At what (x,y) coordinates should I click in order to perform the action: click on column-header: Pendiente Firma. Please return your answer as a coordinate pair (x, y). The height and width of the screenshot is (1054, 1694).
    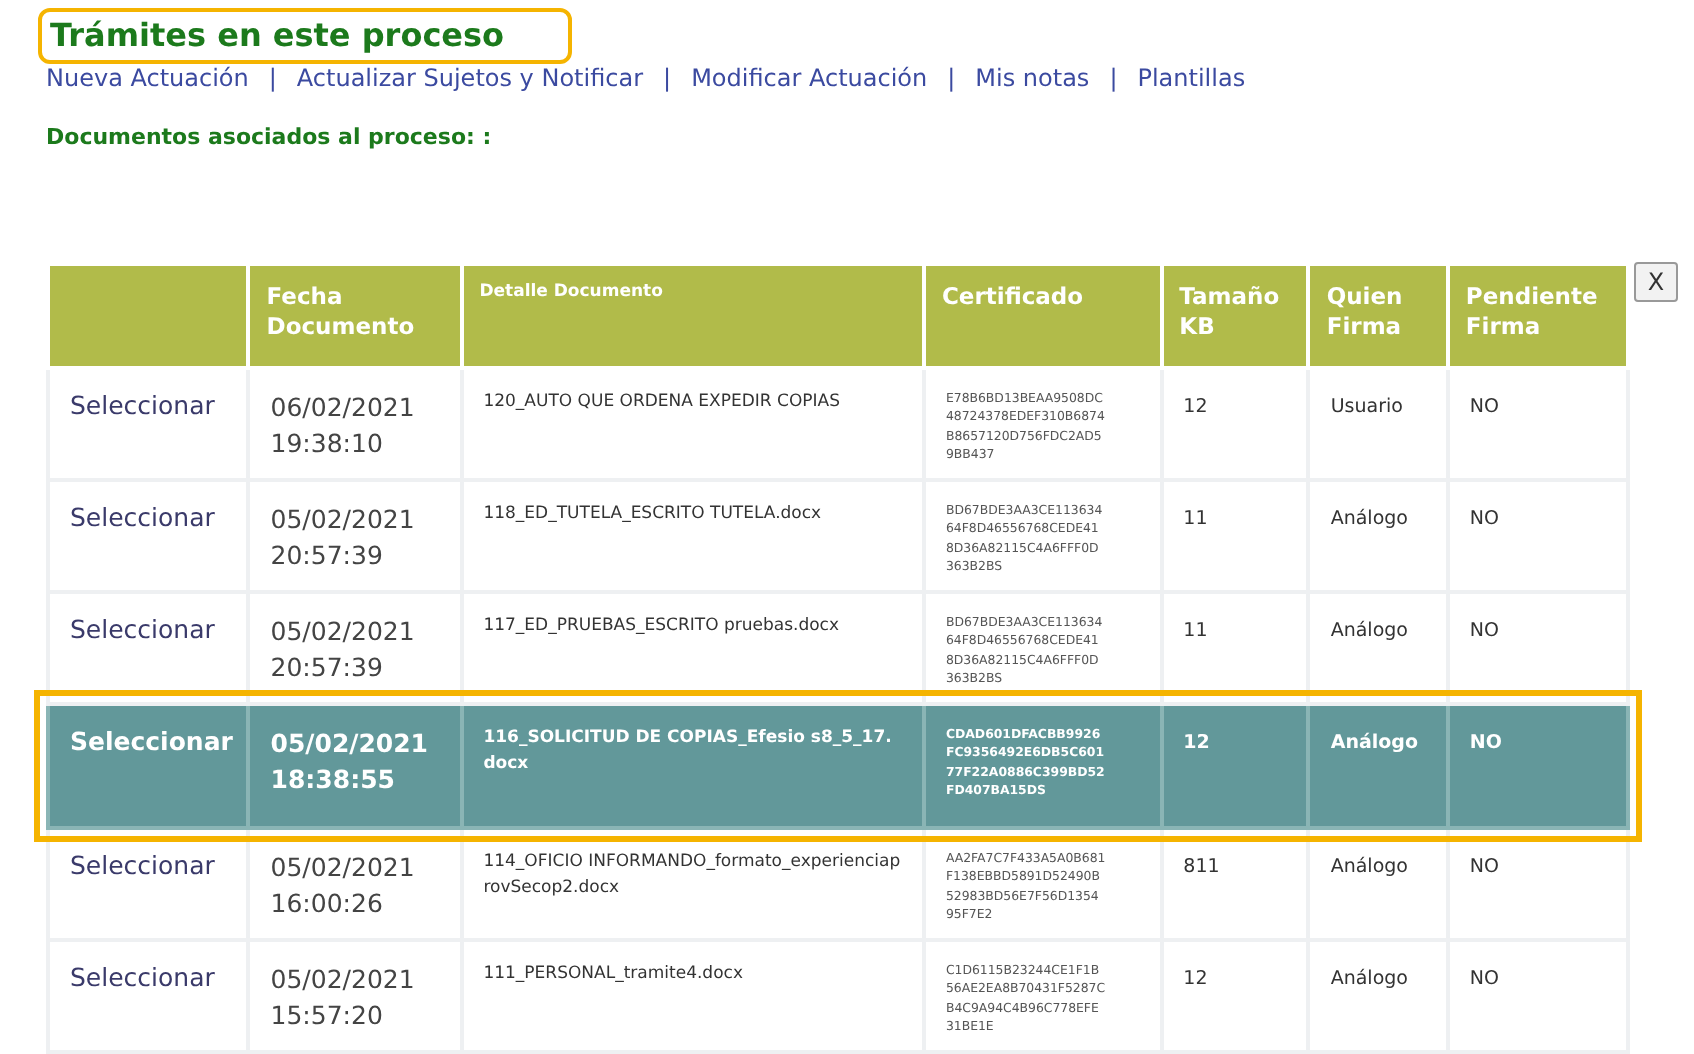
    Looking at the image, I should click on (1537, 316).